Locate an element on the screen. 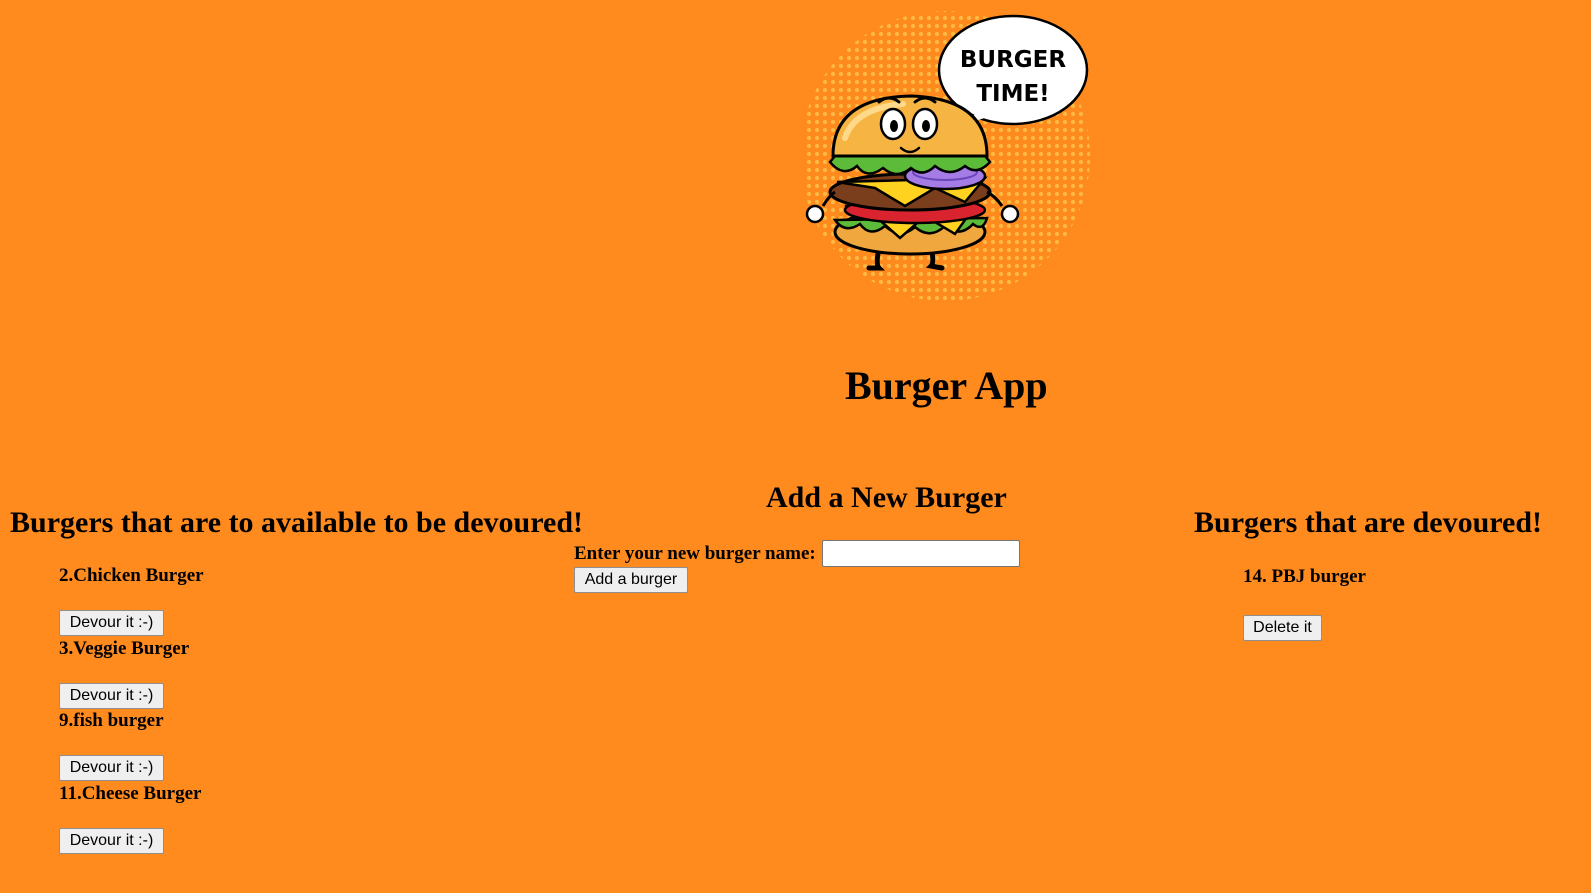 The width and height of the screenshot is (1591, 893). devoured-burgers-heading: Burgers that are devoured! is located at coordinates (1368, 522).